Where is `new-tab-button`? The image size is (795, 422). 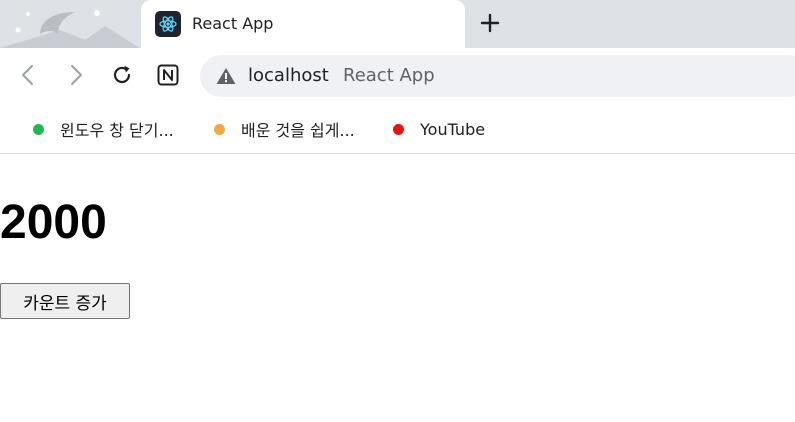
new-tab-button is located at coordinates (490, 23).